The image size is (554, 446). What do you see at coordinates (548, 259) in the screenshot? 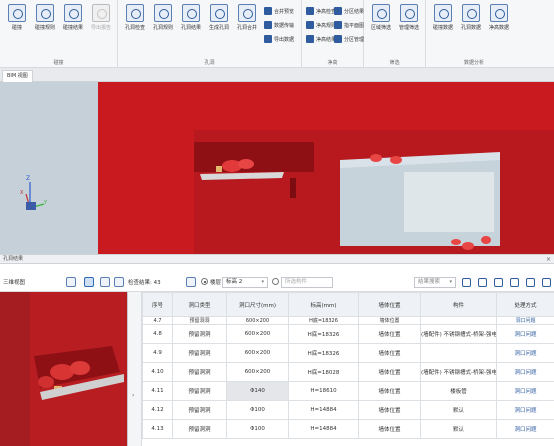
I see `close-icon: ×` at bounding box center [548, 259].